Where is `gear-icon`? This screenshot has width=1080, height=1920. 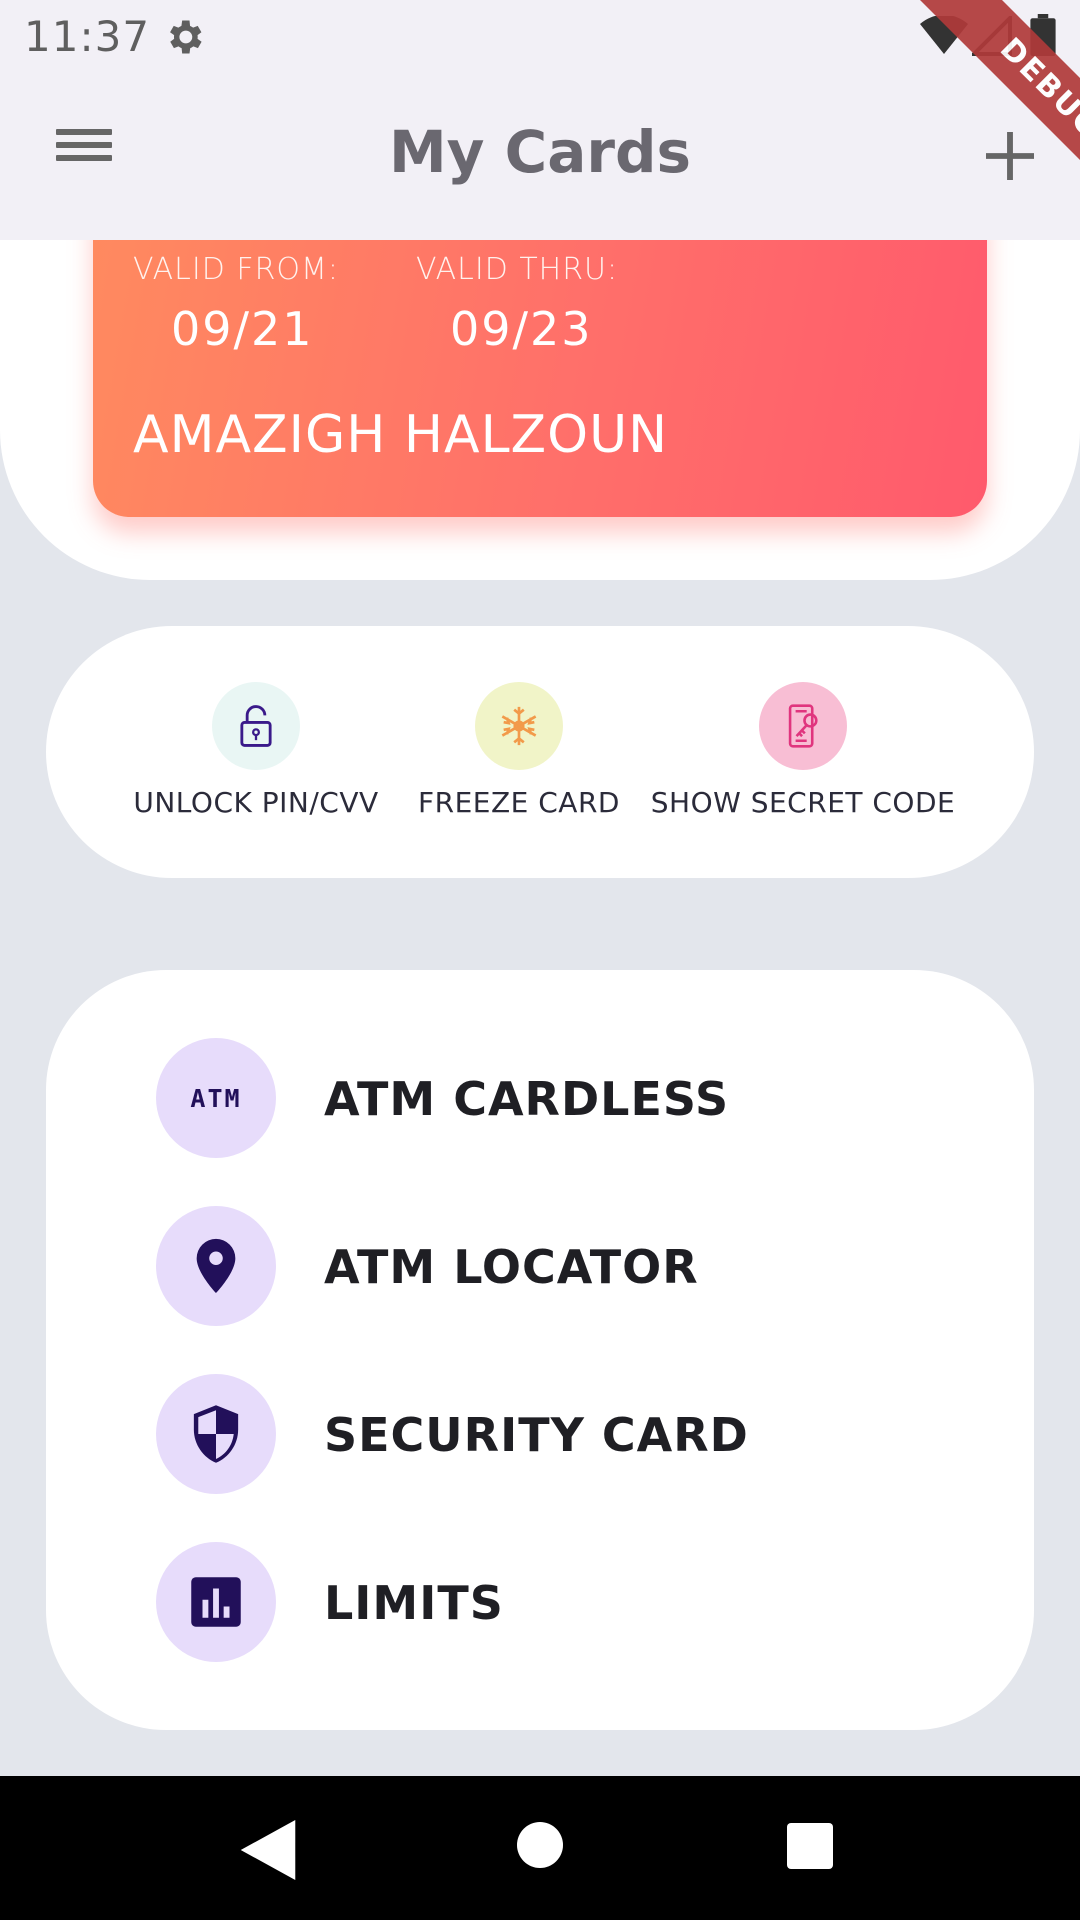
gear-icon is located at coordinates (186, 37).